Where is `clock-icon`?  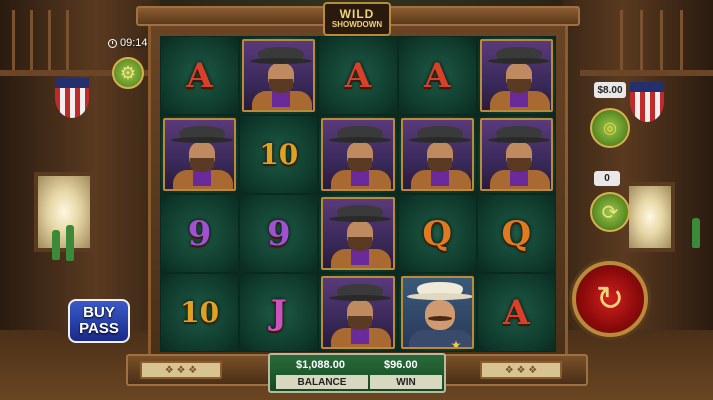
clock-icon is located at coordinates (112, 43).